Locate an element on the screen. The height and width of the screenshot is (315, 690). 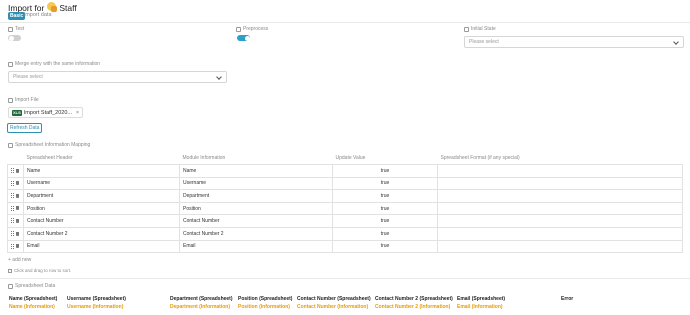
merge-select: Please select is located at coordinates (117, 77).